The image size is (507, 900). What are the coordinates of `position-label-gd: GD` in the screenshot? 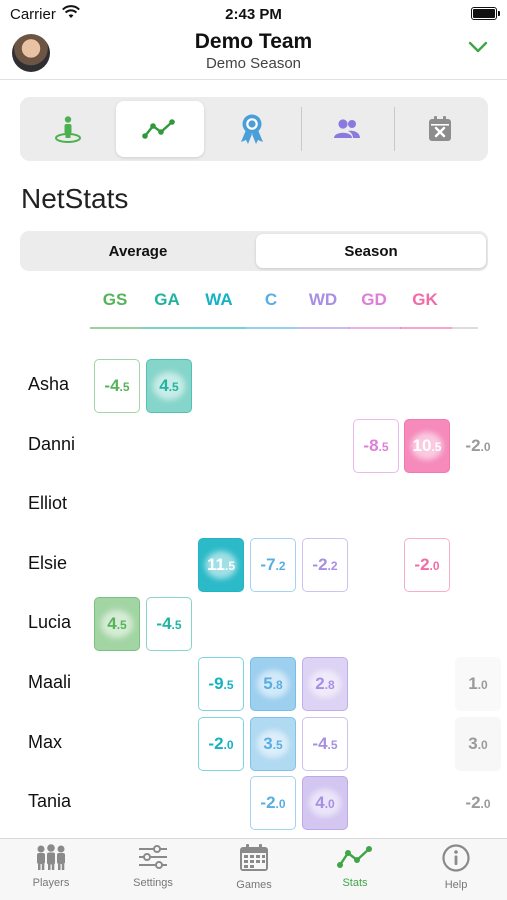 It's located at (374, 299).